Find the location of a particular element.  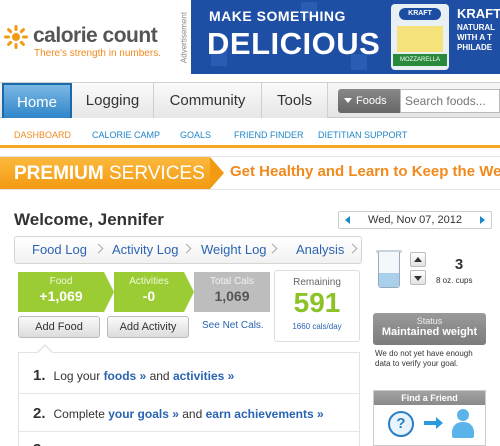

date-picker: Wed, Nov 07, 2012 is located at coordinates (415, 220).